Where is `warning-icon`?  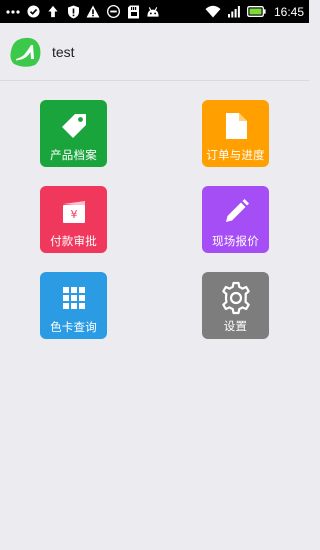 warning-icon is located at coordinates (93, 12).